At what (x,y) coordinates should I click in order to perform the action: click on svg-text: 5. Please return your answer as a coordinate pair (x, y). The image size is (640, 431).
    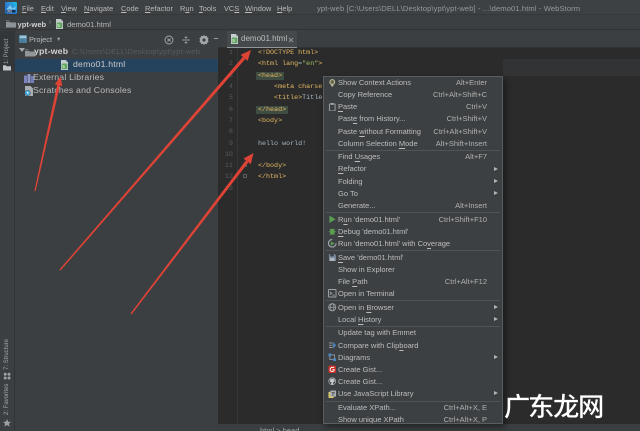
    Looking at the image, I should click on (63, 66).